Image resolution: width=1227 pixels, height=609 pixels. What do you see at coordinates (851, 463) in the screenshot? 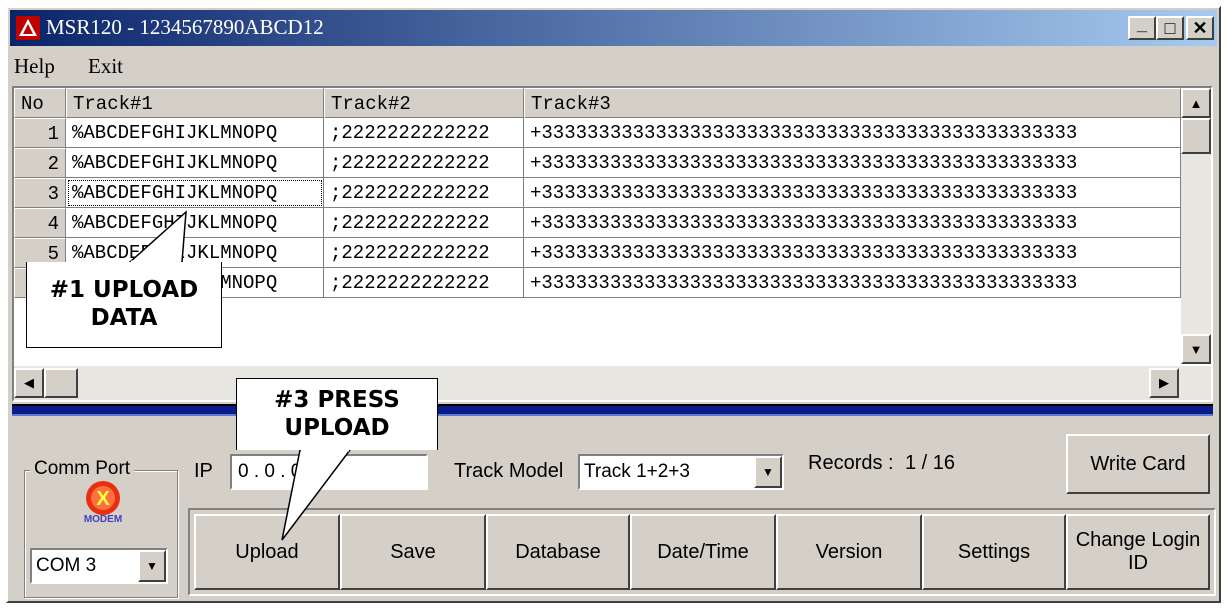
I see `records-label: Records :` at bounding box center [851, 463].